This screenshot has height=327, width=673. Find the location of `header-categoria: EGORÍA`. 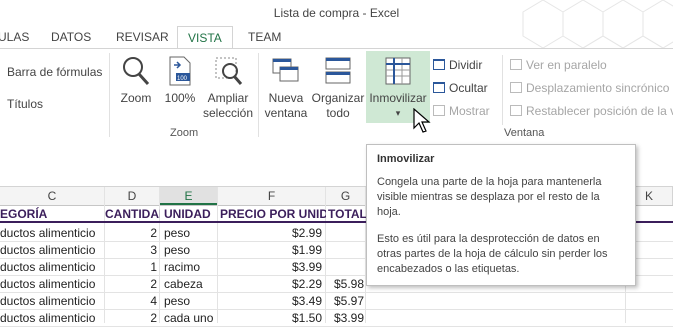

header-categoria: EGORÍA is located at coordinates (52, 214).